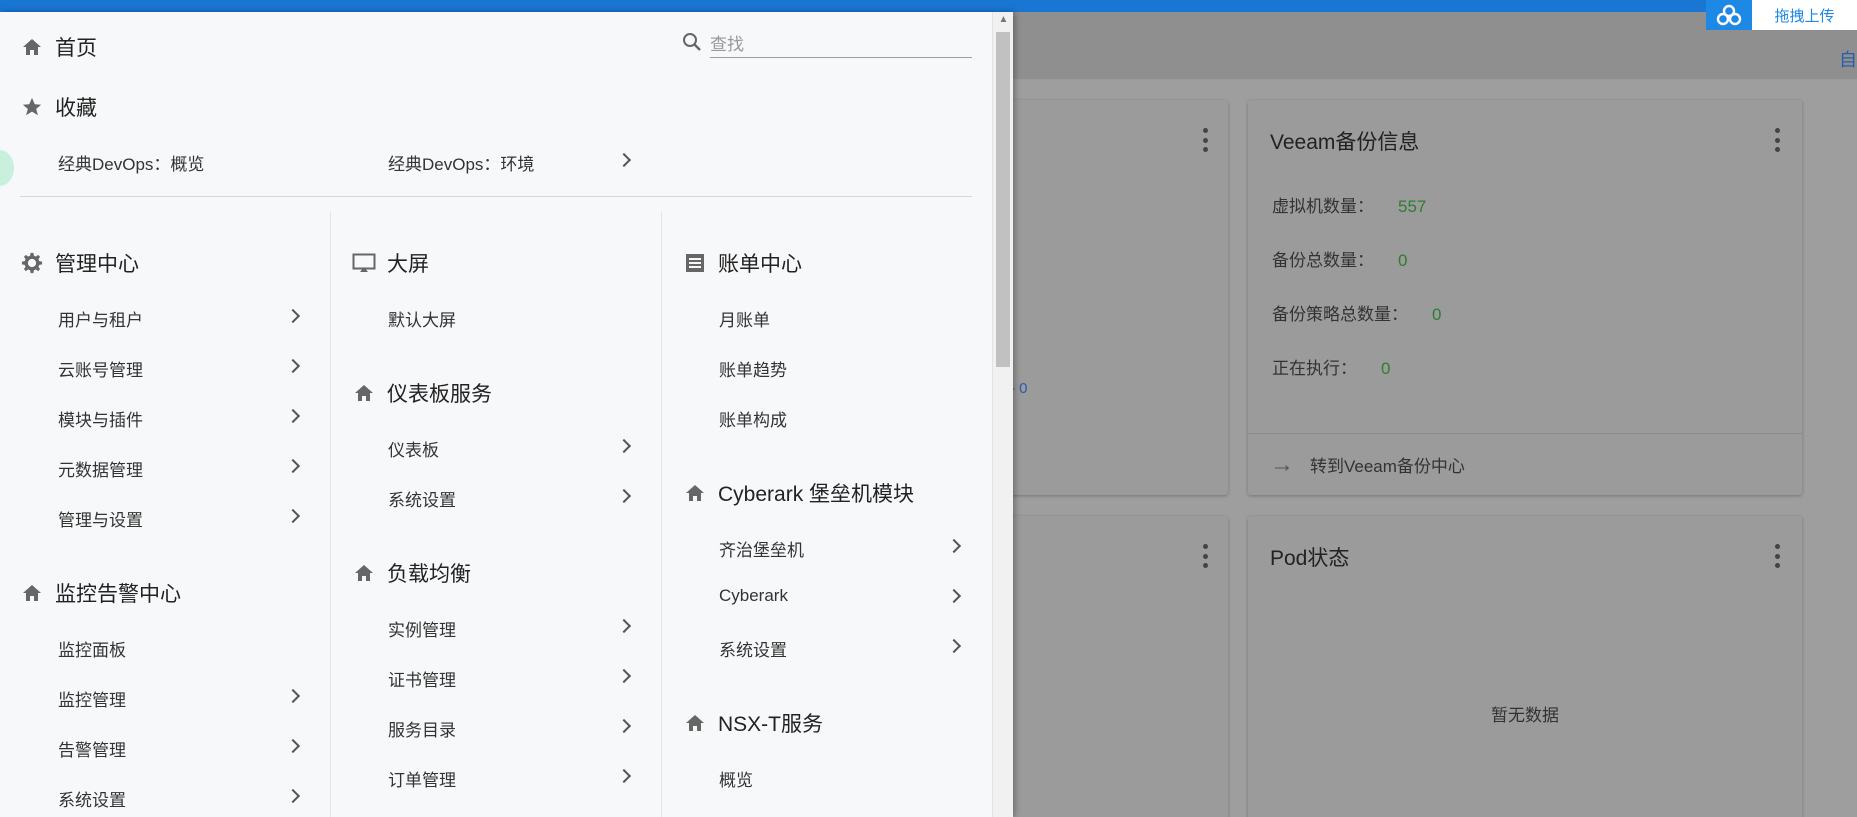 This screenshot has height=817, width=1857. I want to click on stat-row: 备份总数量： 0, so click(1339, 258).